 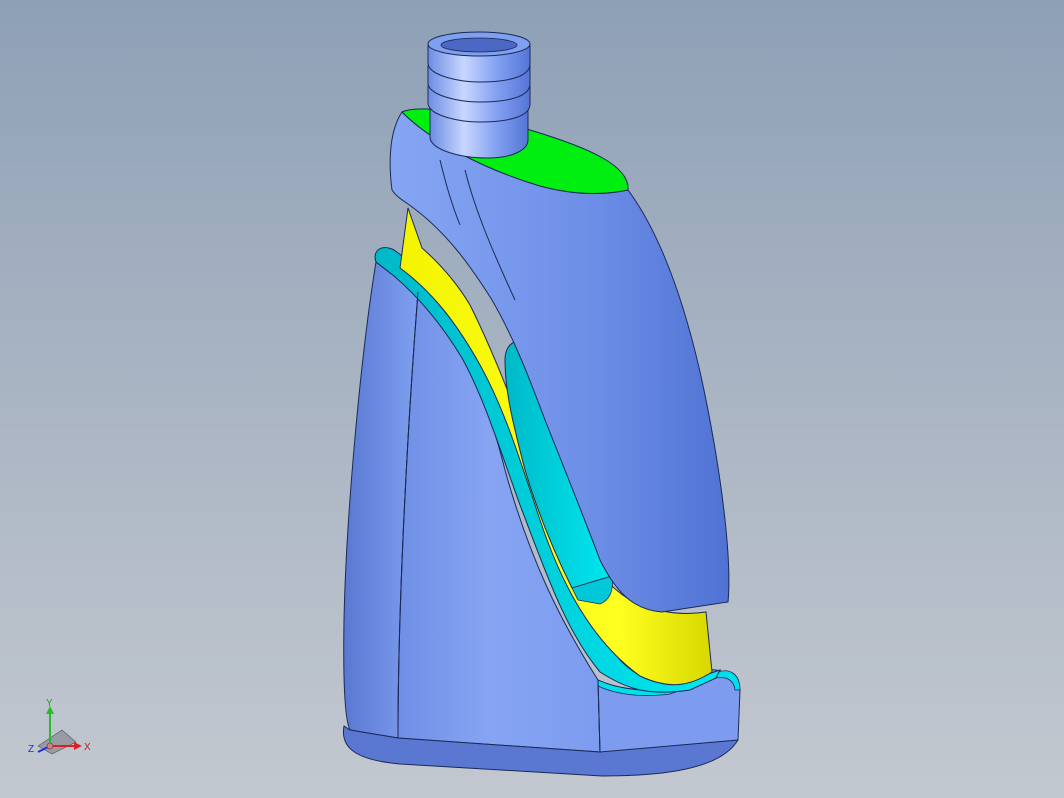 What do you see at coordinates (87, 747) in the screenshot?
I see `triad-x-label: X` at bounding box center [87, 747].